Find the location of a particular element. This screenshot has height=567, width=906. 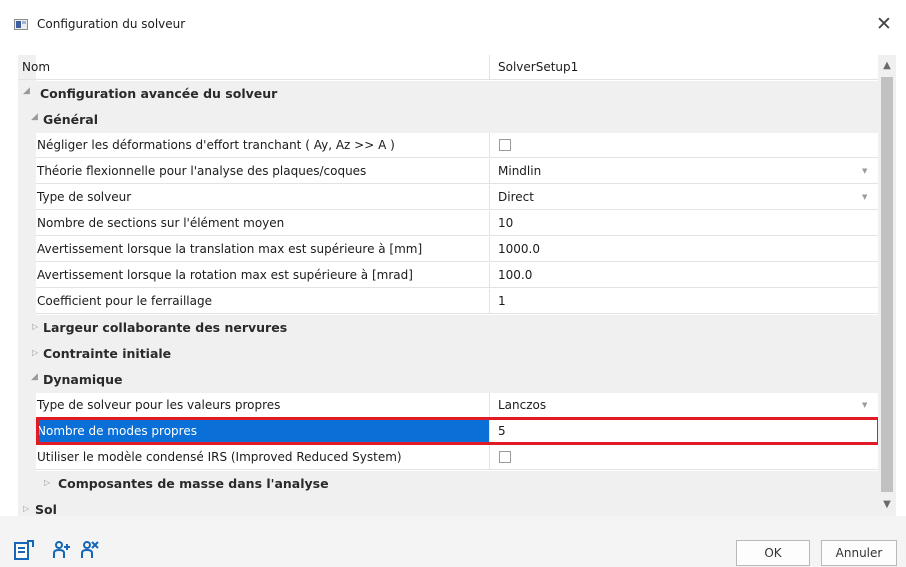

document-export-icon is located at coordinates (24, 550).